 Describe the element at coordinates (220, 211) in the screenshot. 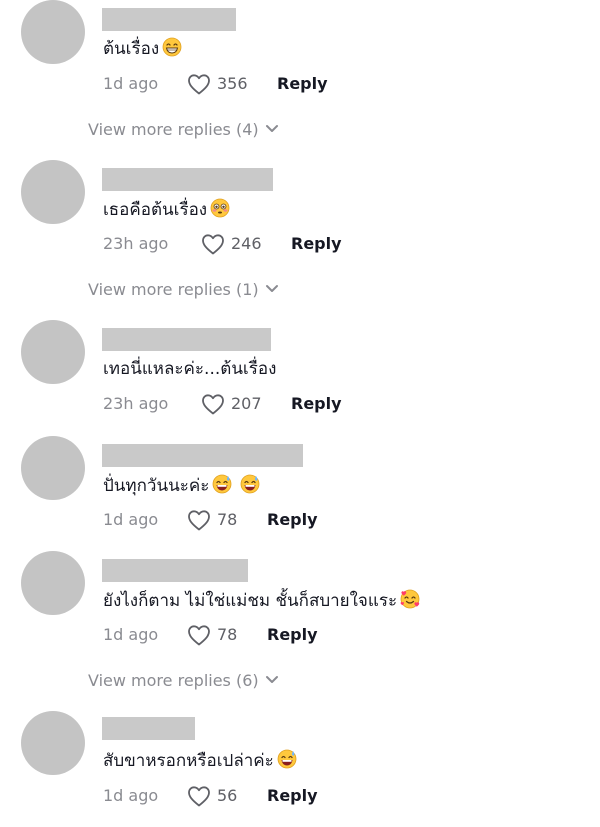

I see `flushed-emoji` at that location.